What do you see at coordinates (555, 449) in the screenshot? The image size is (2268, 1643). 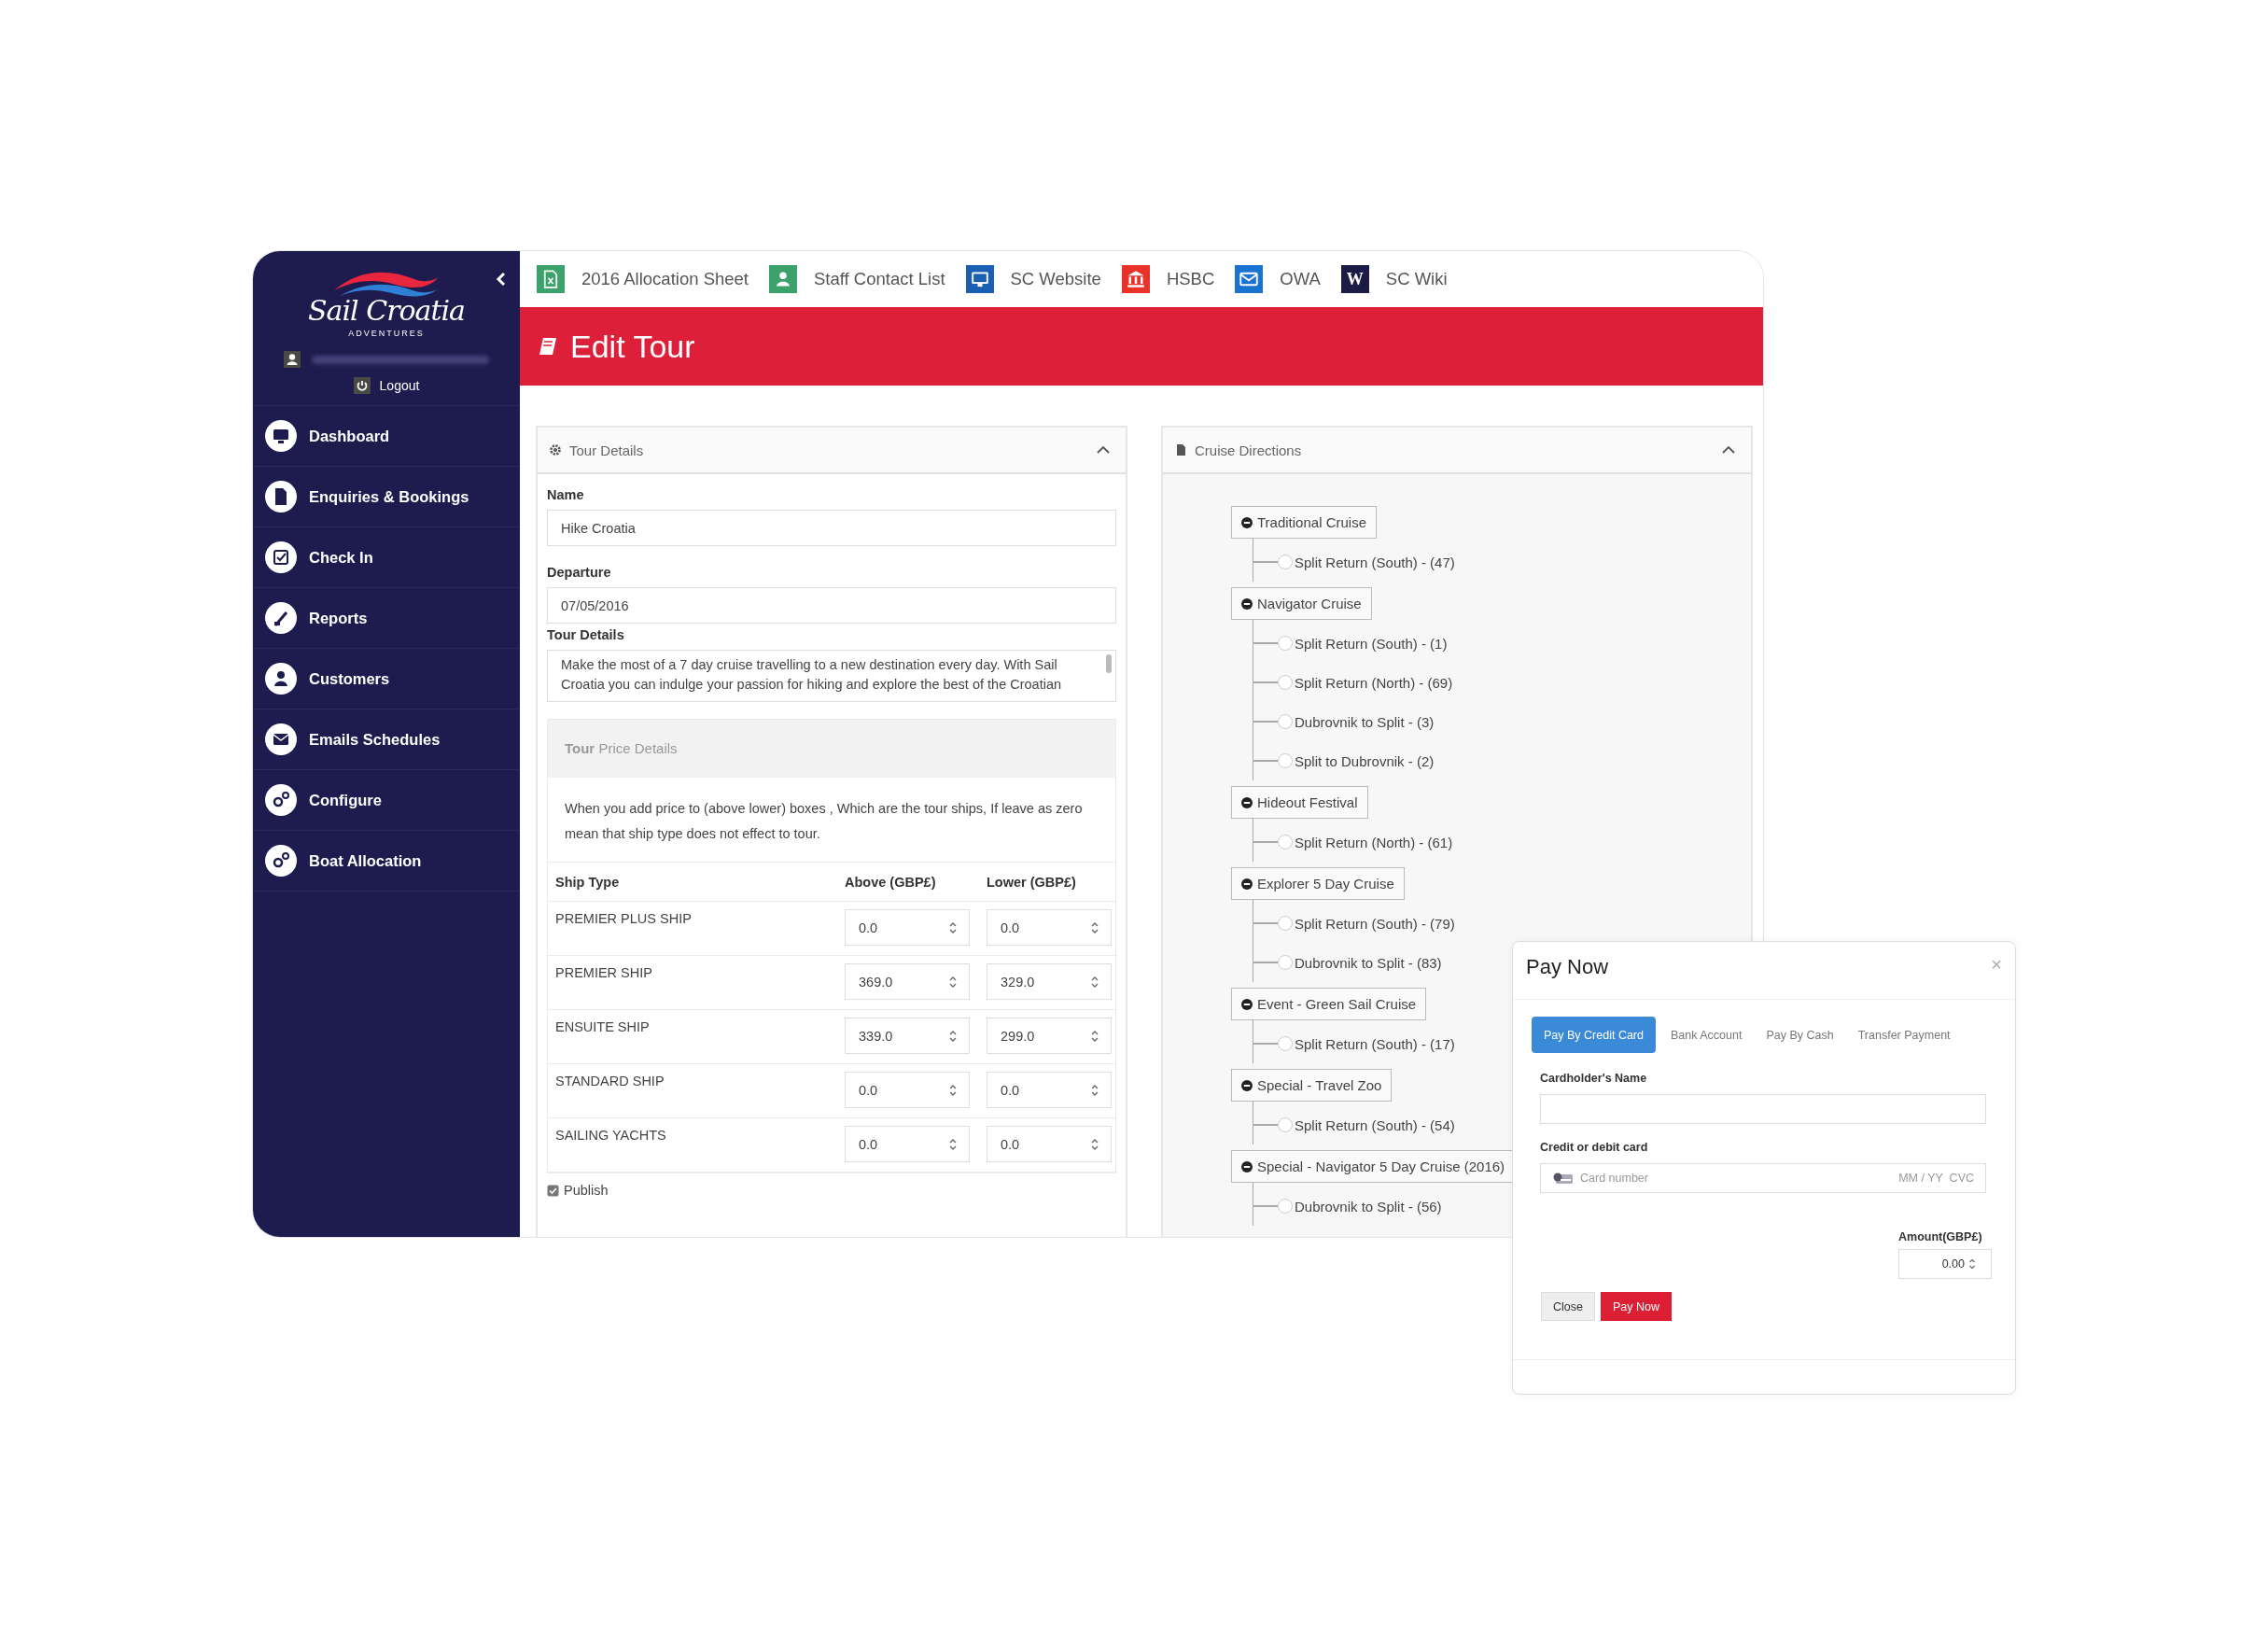 I see `gear-icon` at bounding box center [555, 449].